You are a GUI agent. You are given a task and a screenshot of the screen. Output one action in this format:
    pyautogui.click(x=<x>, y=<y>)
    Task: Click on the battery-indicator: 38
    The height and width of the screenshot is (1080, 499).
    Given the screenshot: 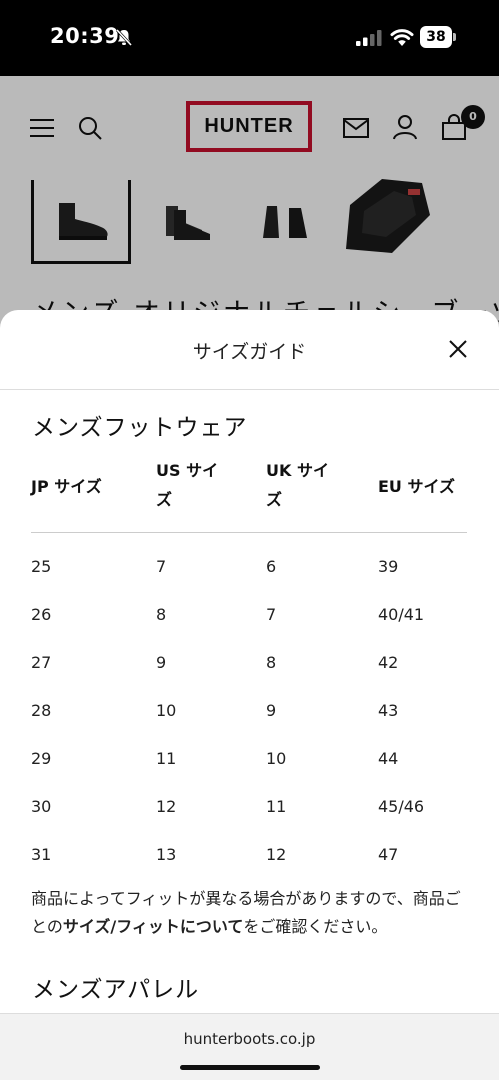 What is the action you would take?
    pyautogui.click(x=438, y=37)
    